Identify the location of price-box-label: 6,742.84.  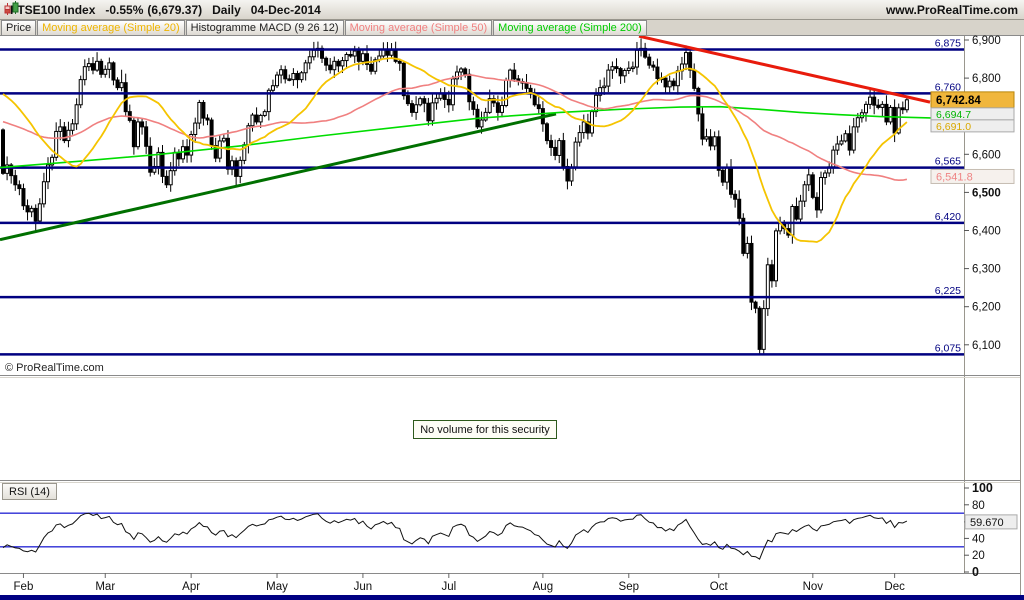
(958, 101).